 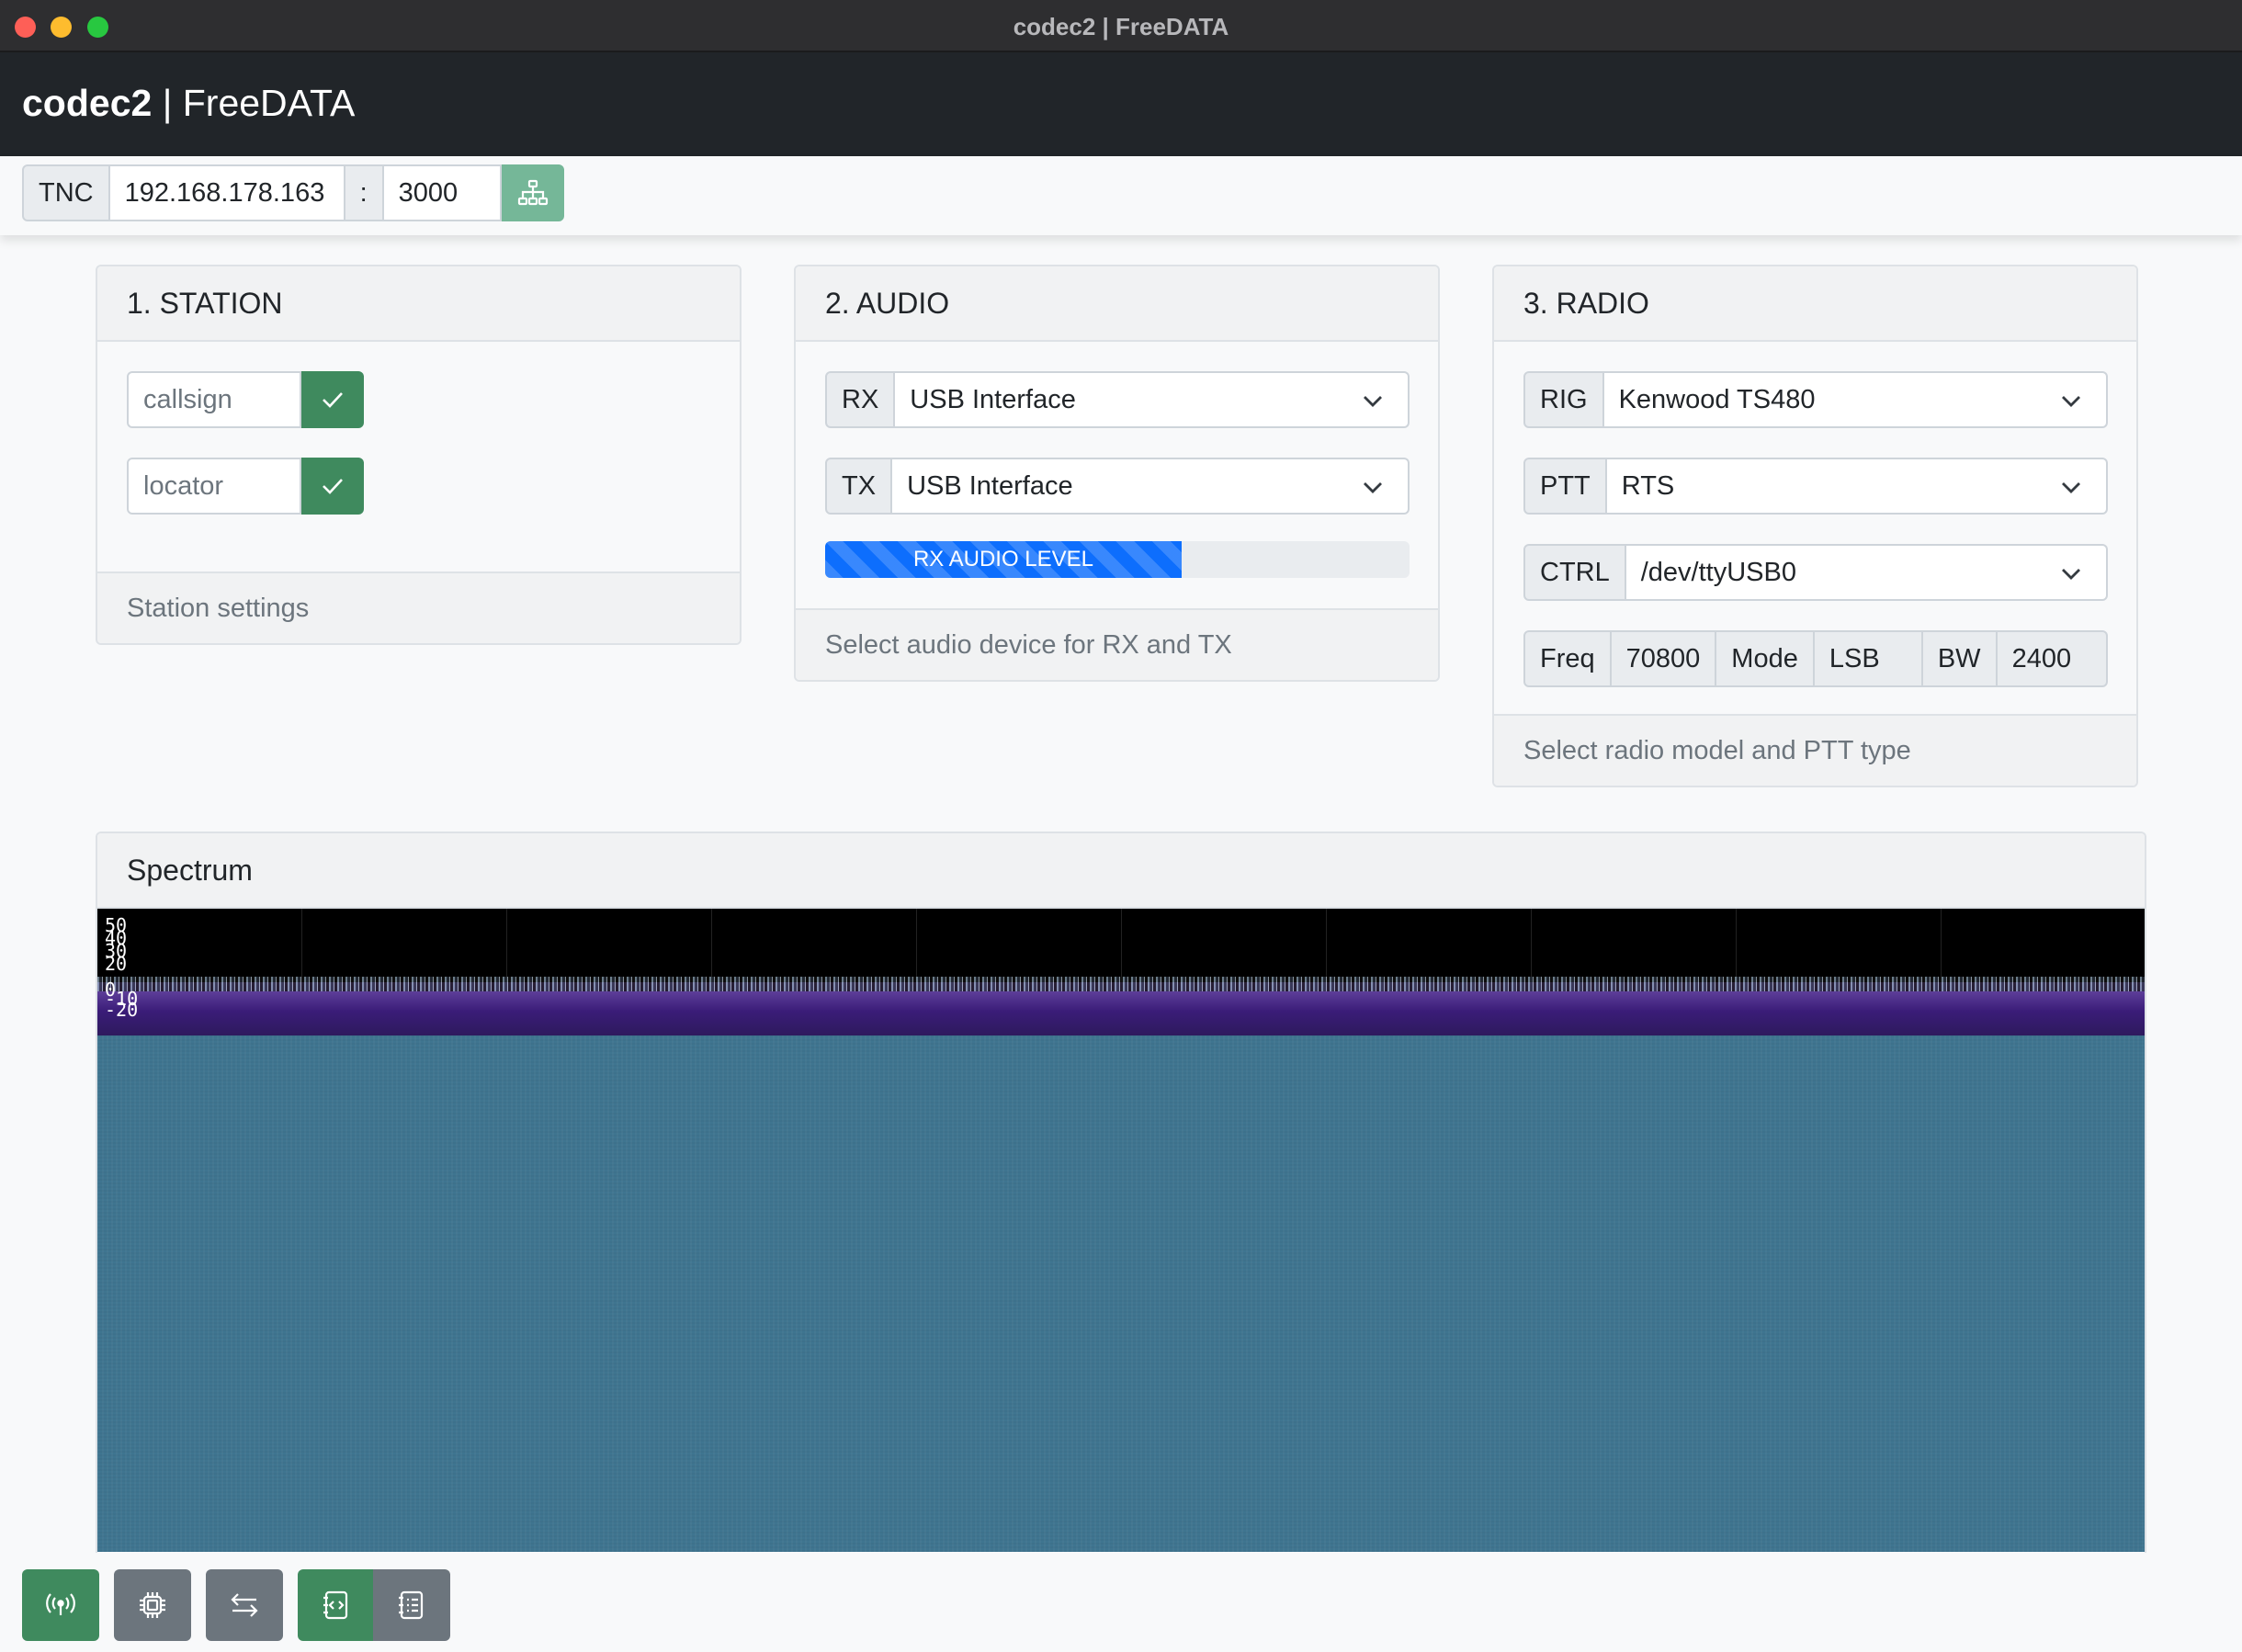 I want to click on ctrl-row: CTRL /dev/ttyUSB0, so click(x=1815, y=572).